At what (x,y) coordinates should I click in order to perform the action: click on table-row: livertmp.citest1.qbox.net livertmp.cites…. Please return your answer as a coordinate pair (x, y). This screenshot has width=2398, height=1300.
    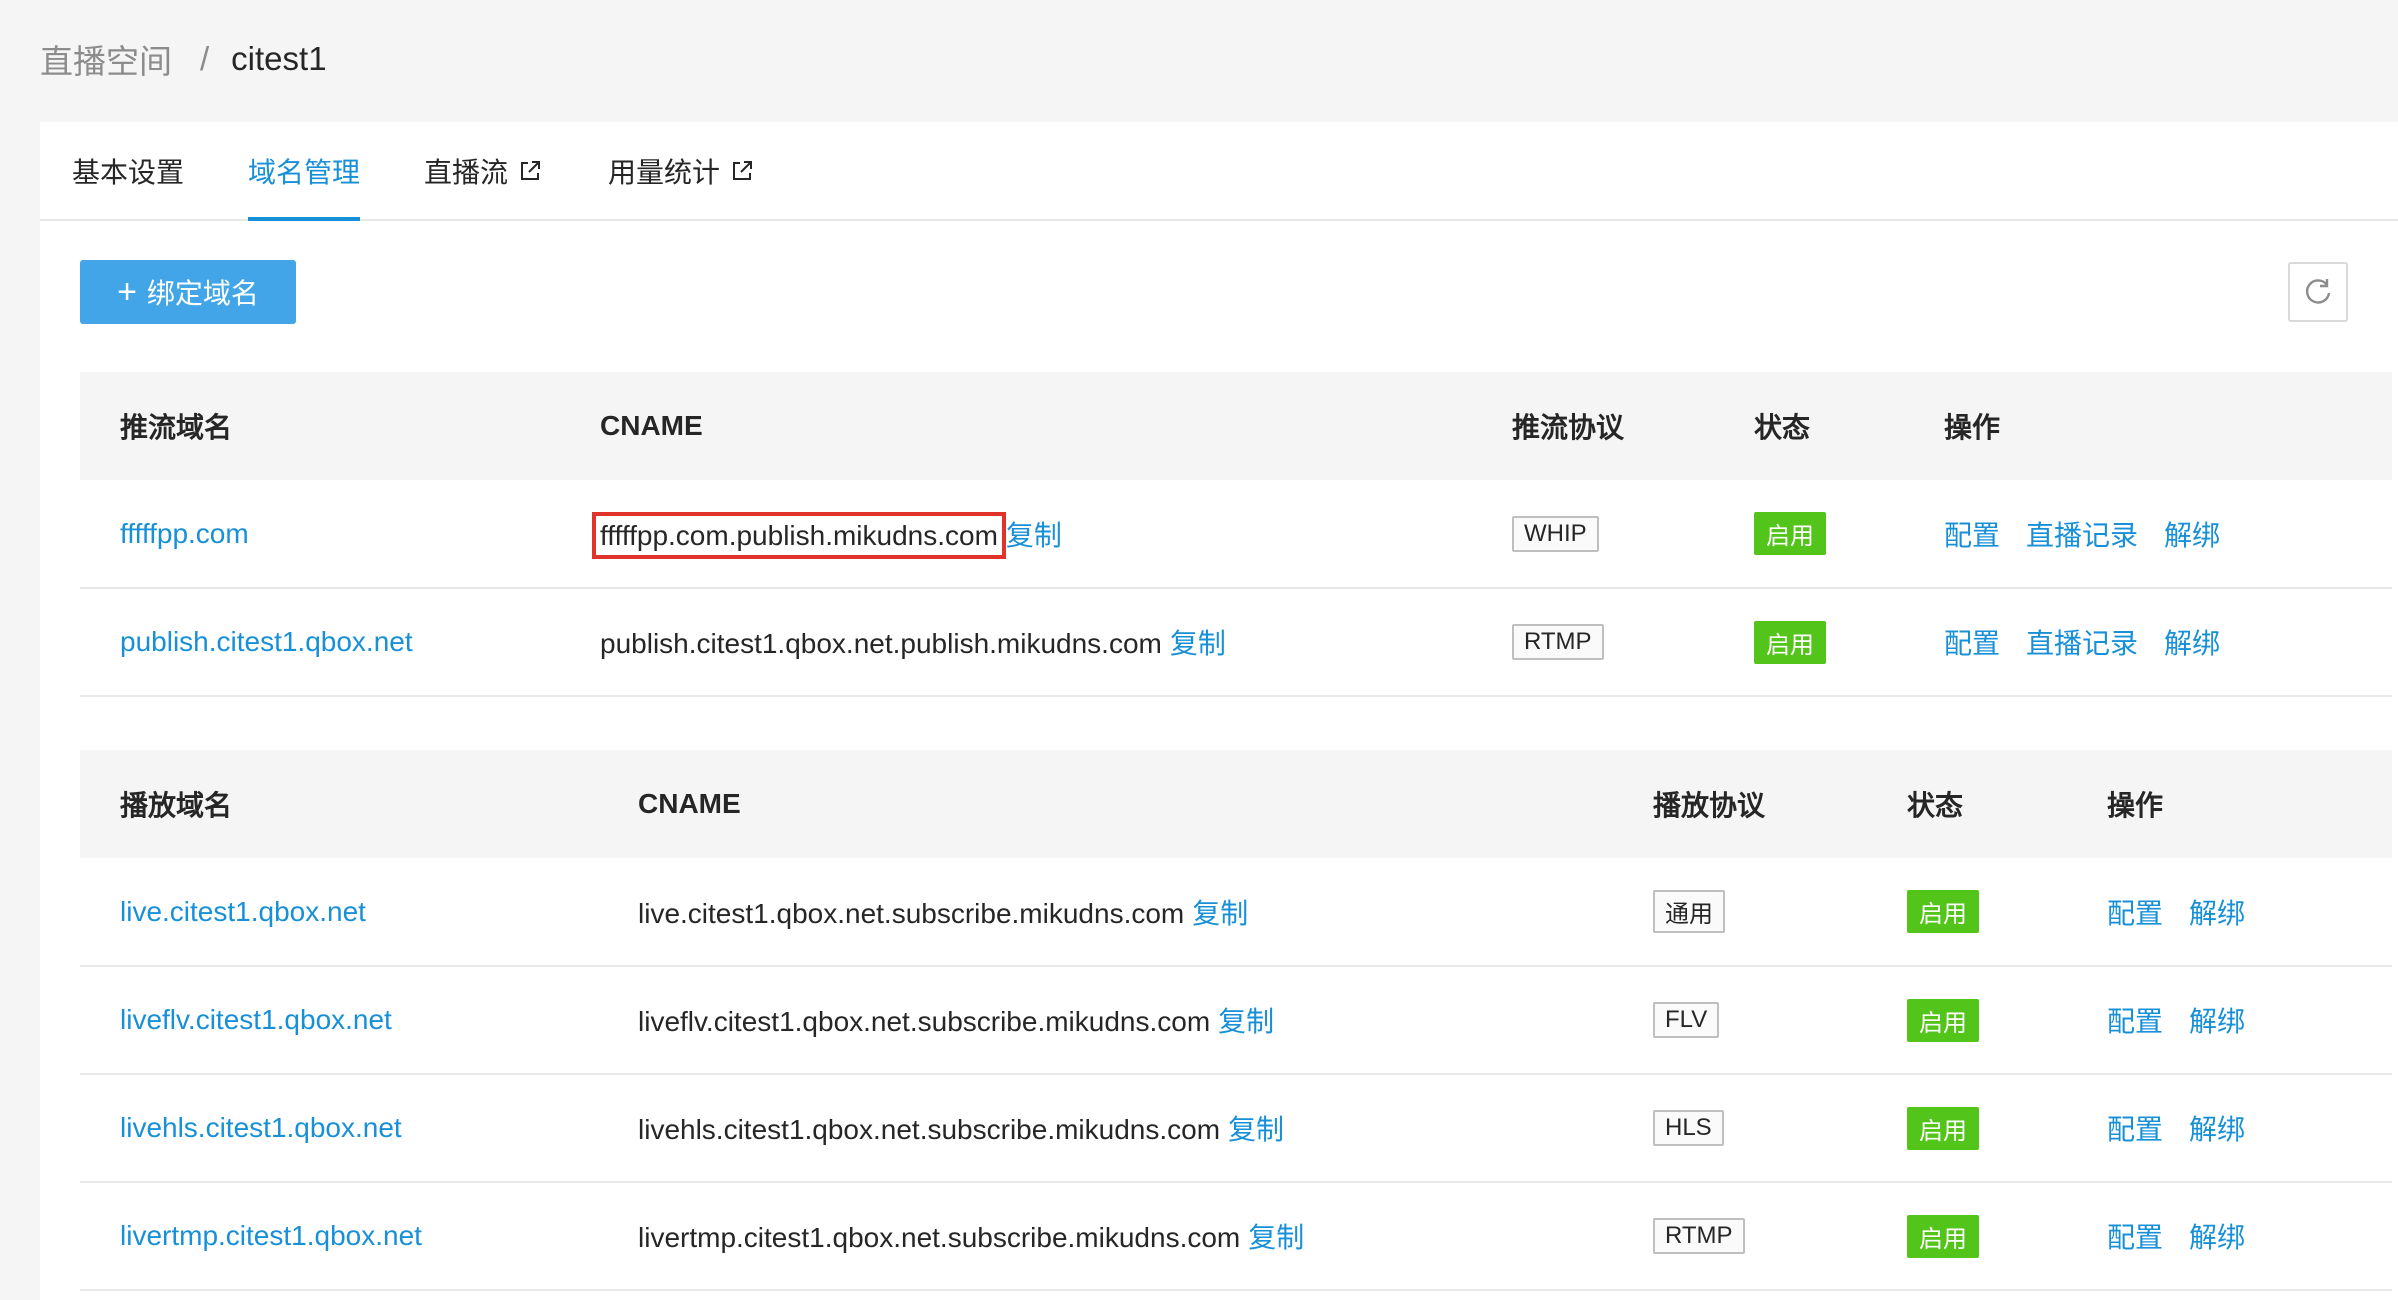
    Looking at the image, I should click on (1236, 1236).